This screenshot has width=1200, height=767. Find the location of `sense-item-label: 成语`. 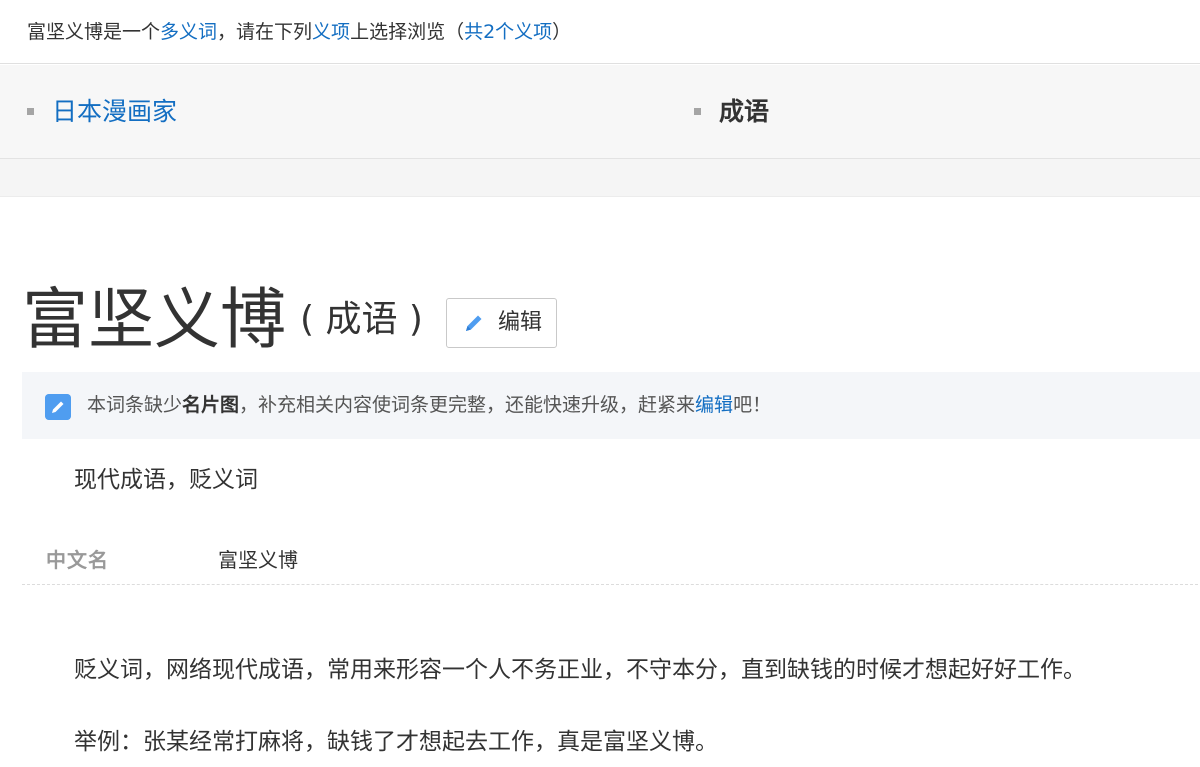

sense-item-label: 成语 is located at coordinates (744, 111).